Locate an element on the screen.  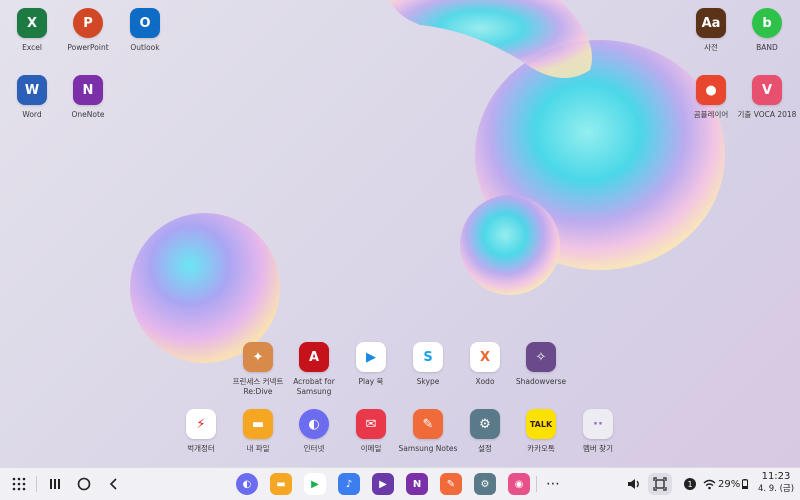
skype-icon: S is located at coordinates (428, 357).